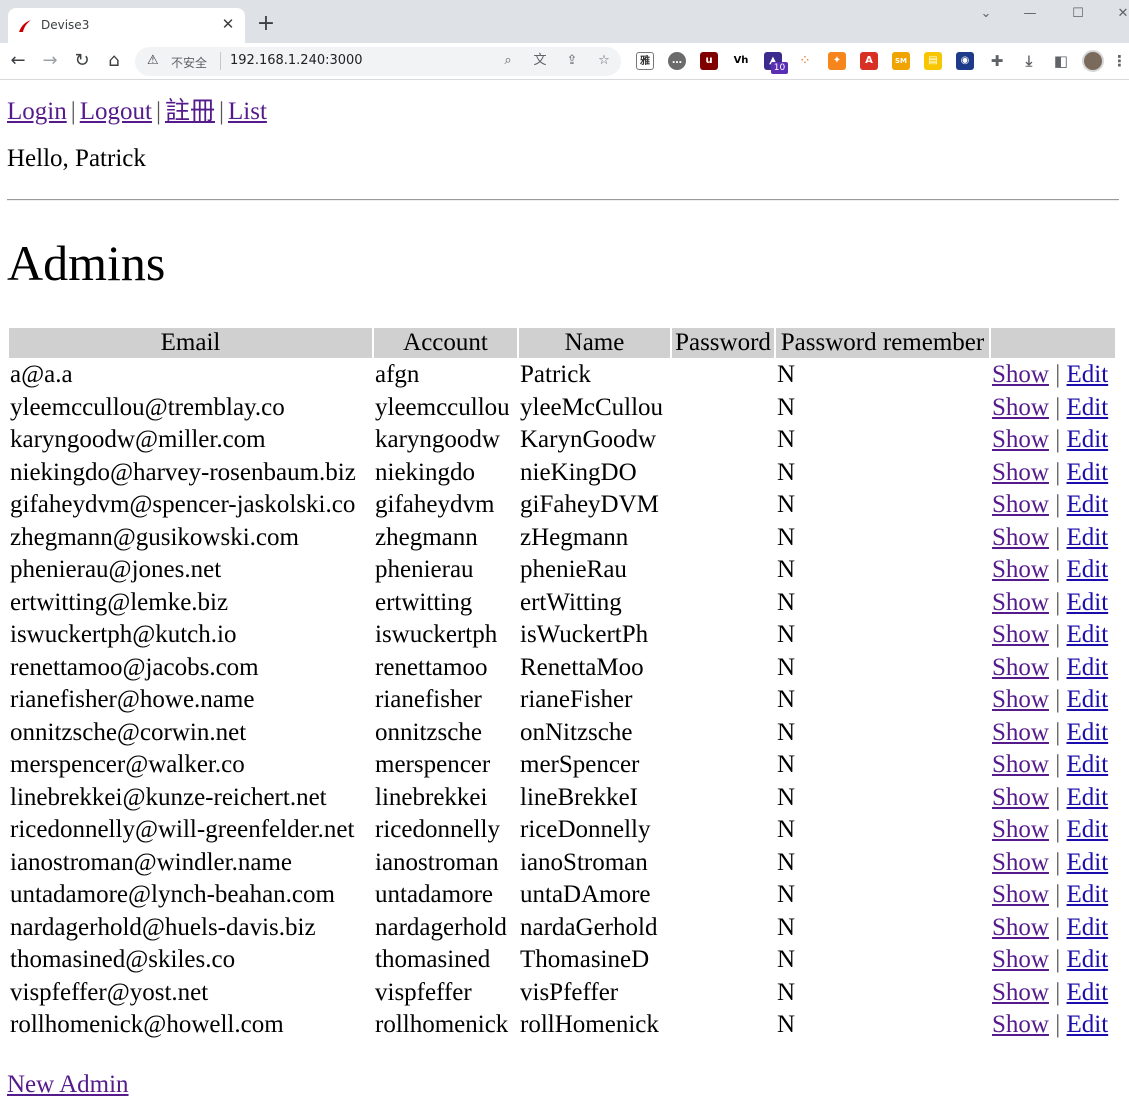 The image size is (1129, 1106). Describe the element at coordinates (18, 61) in the screenshot. I see `back-icon: ←` at that location.